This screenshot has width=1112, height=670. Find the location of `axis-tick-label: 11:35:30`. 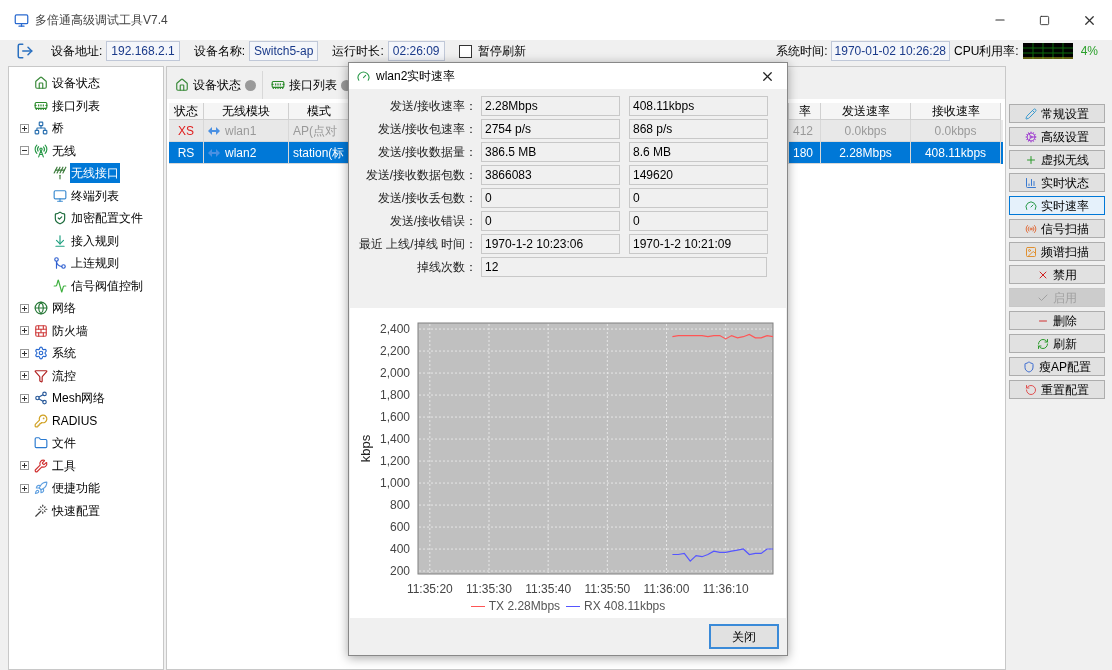

axis-tick-label: 11:35:30 is located at coordinates (489, 589).